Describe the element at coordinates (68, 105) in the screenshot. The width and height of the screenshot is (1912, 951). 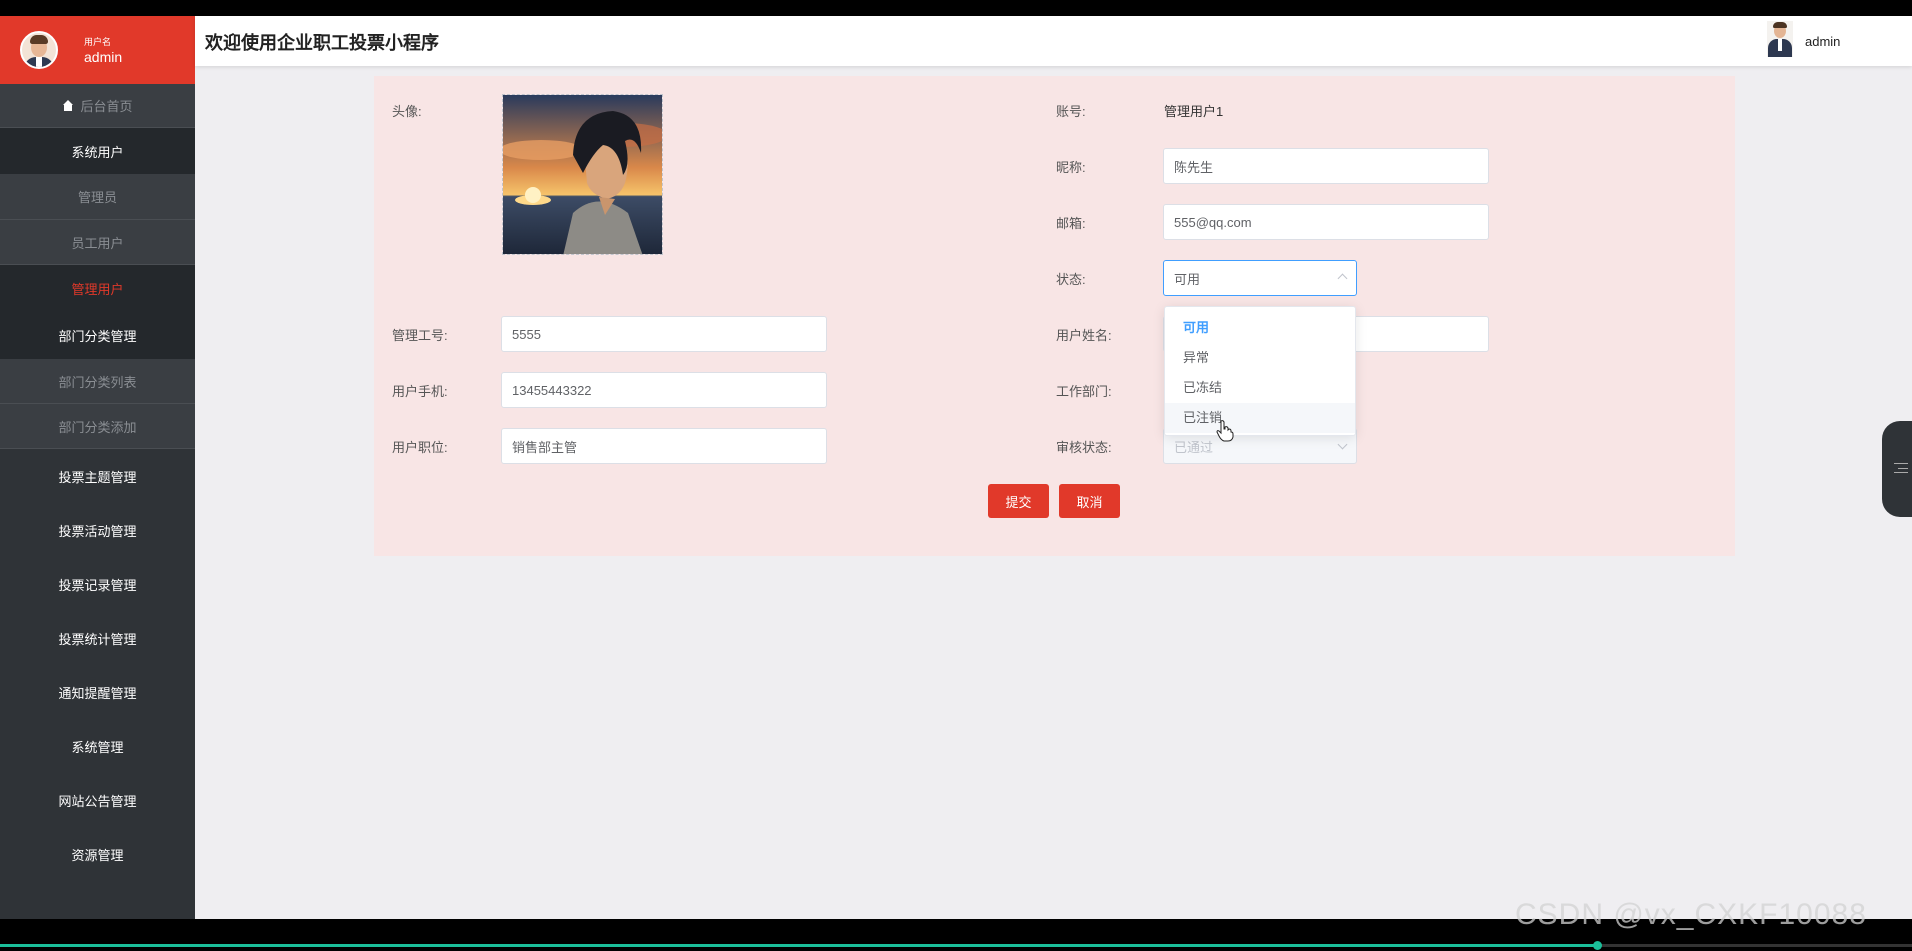
I see `home-icon` at that location.